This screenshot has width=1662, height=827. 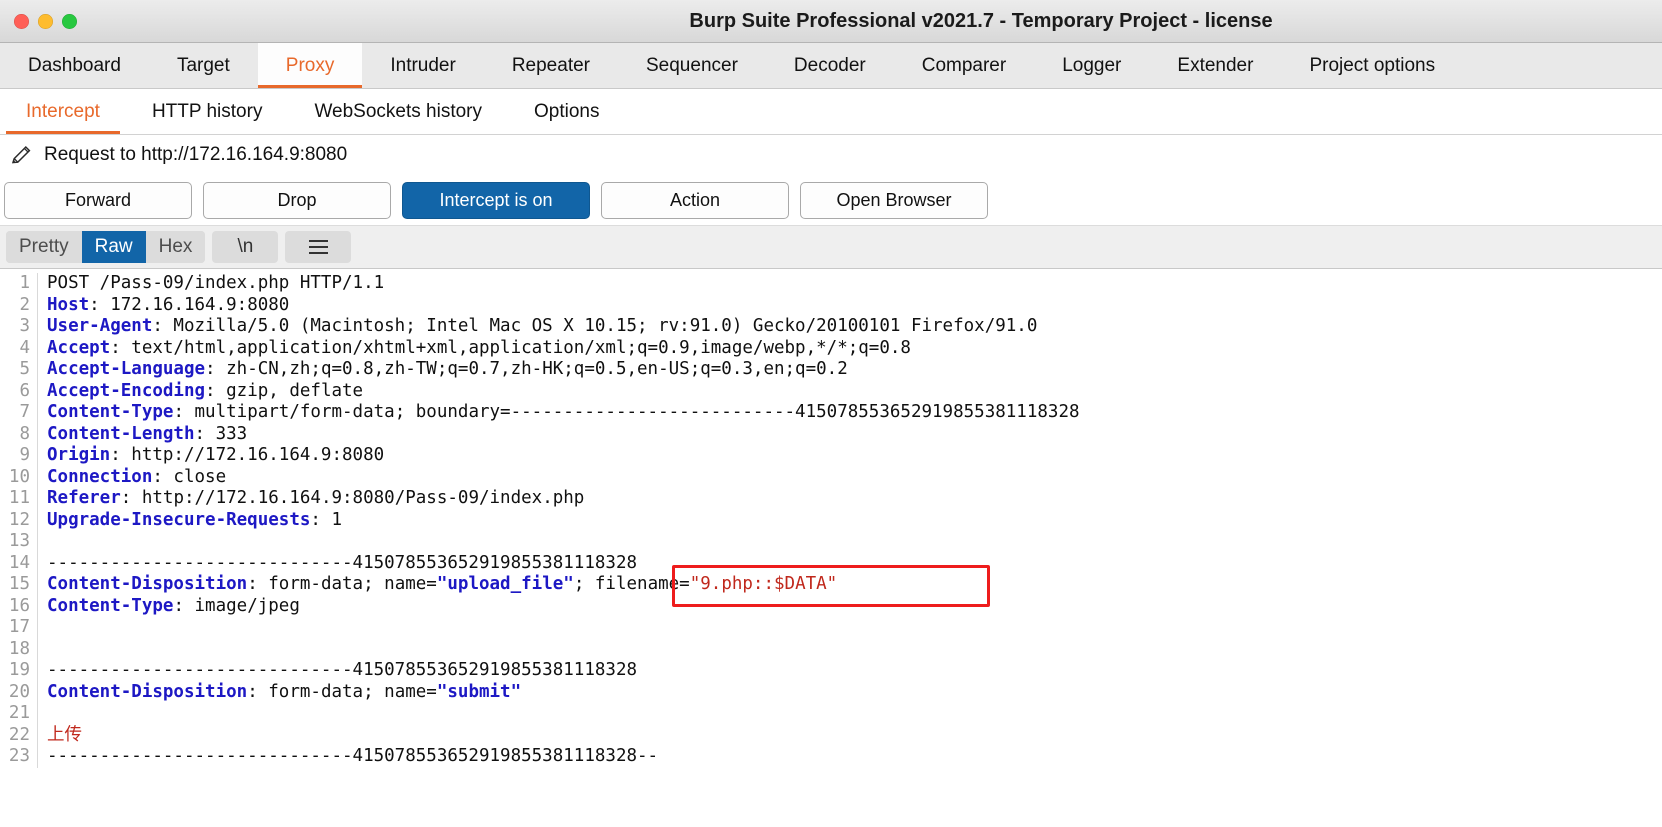 I want to click on code-line: Upgrade-Insecure-Requests: 1, so click(x=854, y=521).